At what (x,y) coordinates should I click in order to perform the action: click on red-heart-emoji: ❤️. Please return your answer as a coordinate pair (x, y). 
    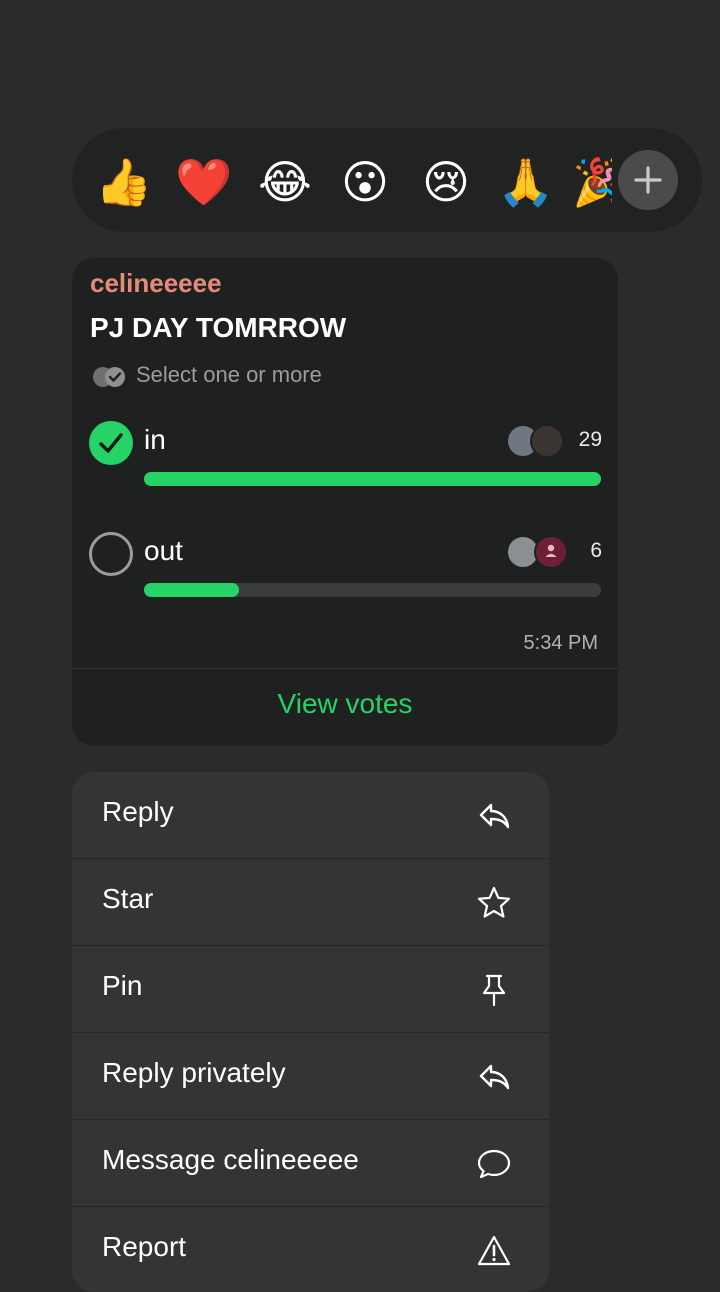
    Looking at the image, I should click on (204, 182).